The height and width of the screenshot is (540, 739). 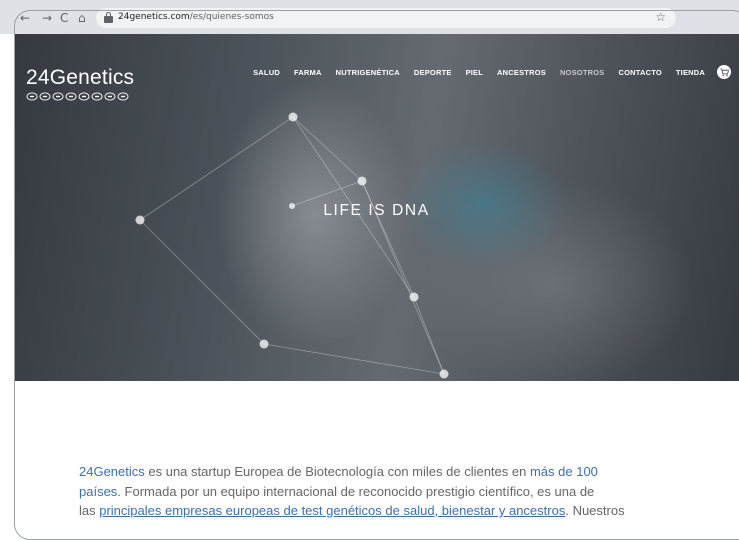 I want to click on link-paises: países., so click(x=100, y=491).